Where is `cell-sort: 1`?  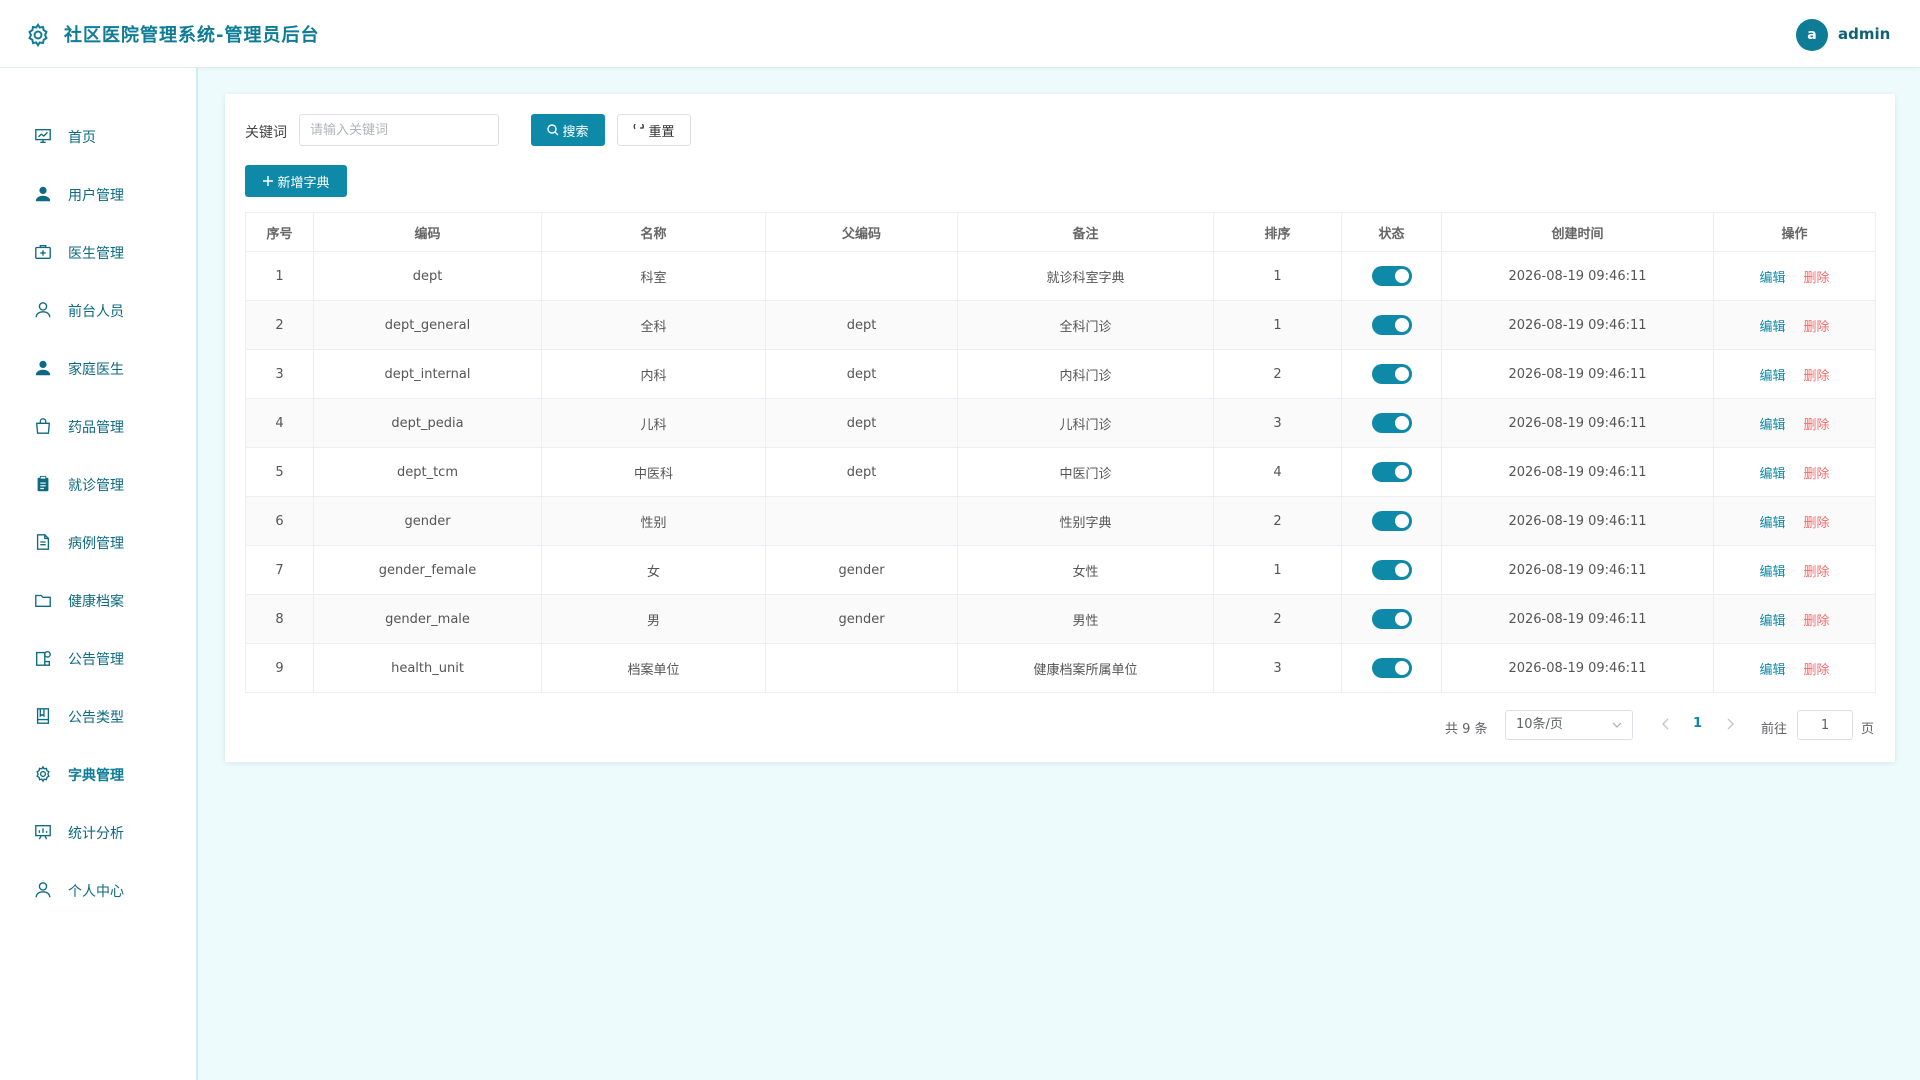
cell-sort: 1 is located at coordinates (1277, 325).